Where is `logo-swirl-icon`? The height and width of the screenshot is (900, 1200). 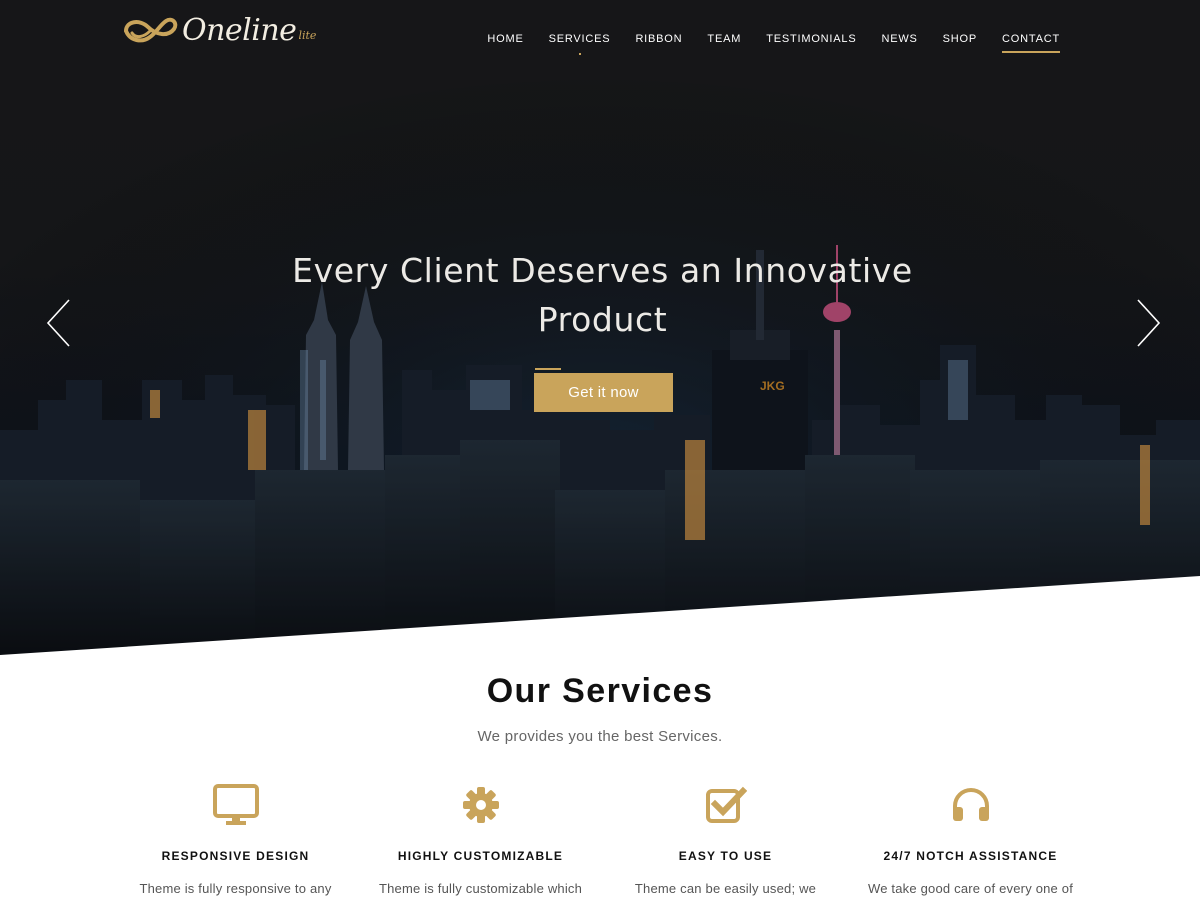 logo-swirl-icon is located at coordinates (150, 30).